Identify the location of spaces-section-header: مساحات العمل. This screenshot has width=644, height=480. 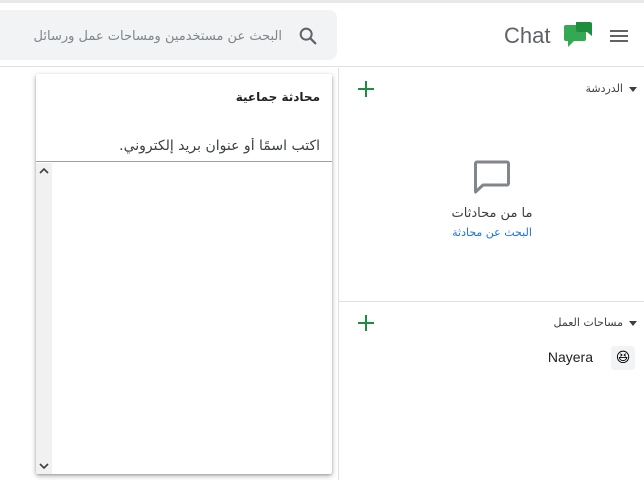
(491, 322).